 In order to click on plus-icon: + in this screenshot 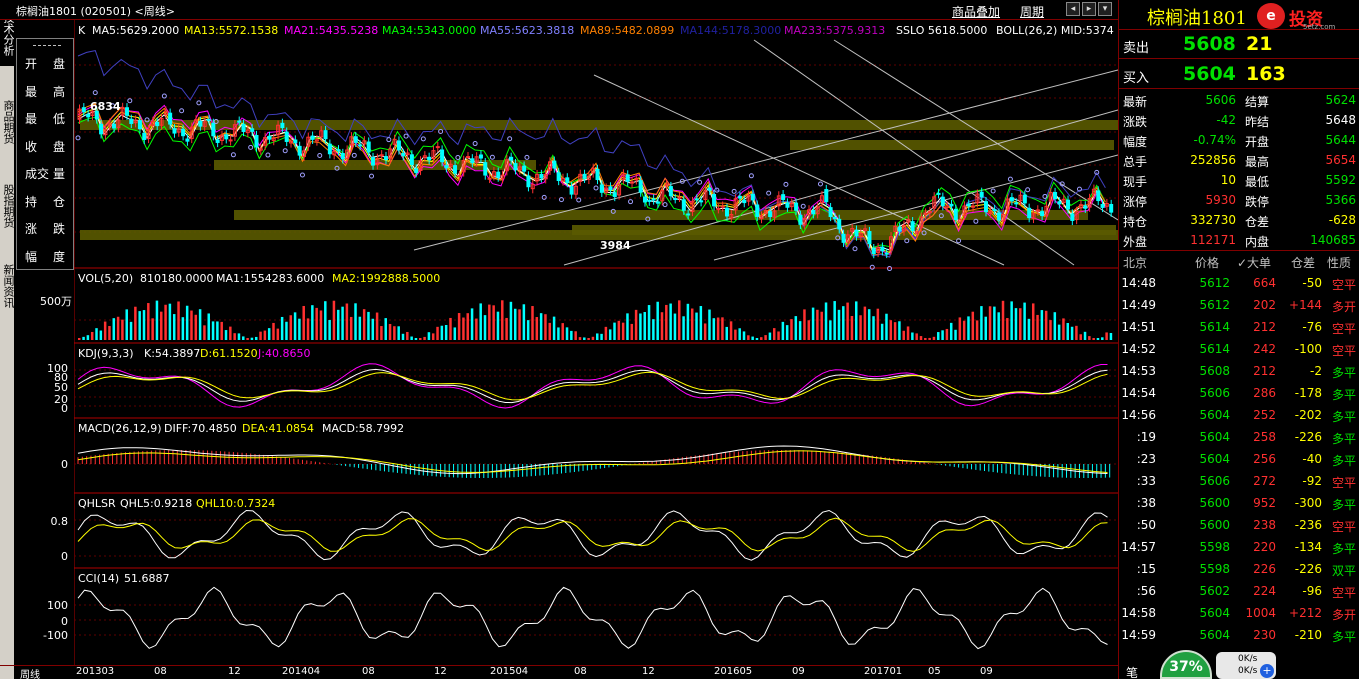, I will do `click(1267, 671)`.